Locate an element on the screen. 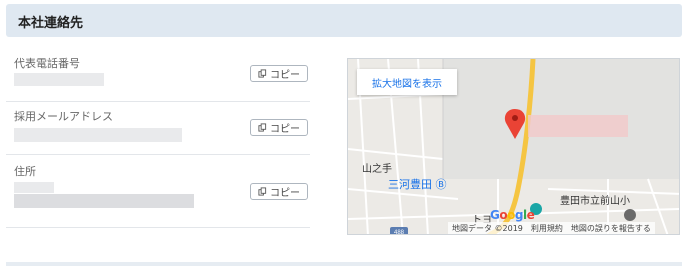 This screenshot has width=688, height=274. copy-address-label: コピー is located at coordinates (285, 193).